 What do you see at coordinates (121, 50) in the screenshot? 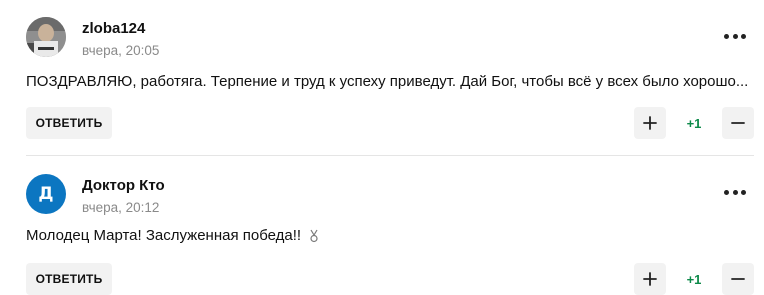
I see `comment-time: вчера, 20:05` at bounding box center [121, 50].